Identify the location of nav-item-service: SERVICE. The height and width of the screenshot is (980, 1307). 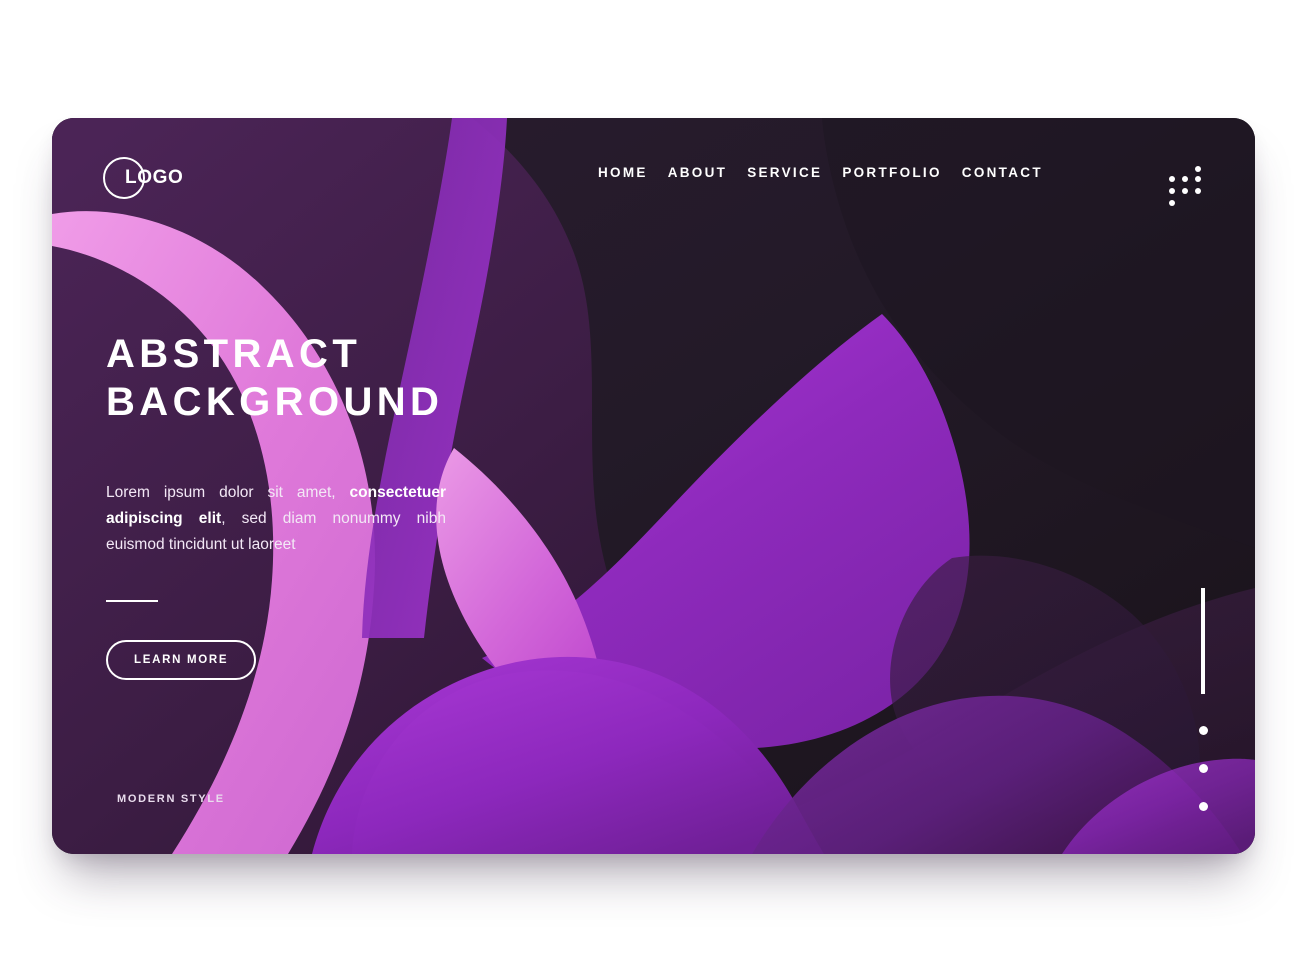
(784, 172).